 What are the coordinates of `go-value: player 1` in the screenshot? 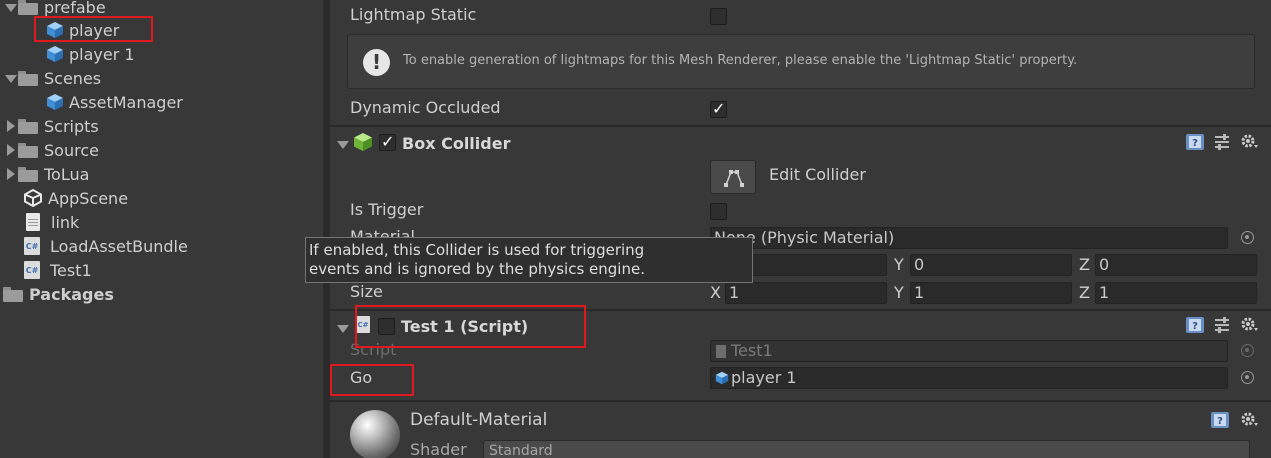 It's located at (764, 377).